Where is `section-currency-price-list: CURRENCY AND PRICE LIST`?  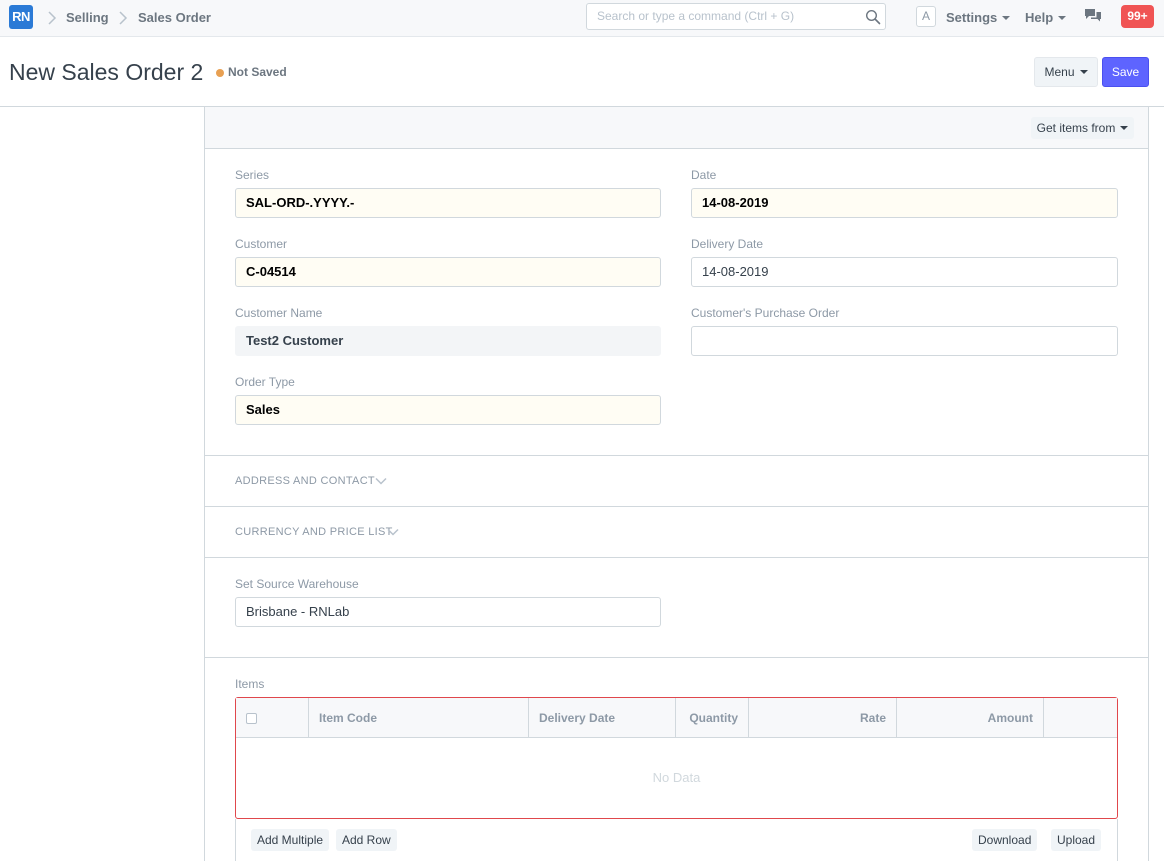 section-currency-price-list: CURRENCY AND PRICE LIST is located at coordinates (314, 532).